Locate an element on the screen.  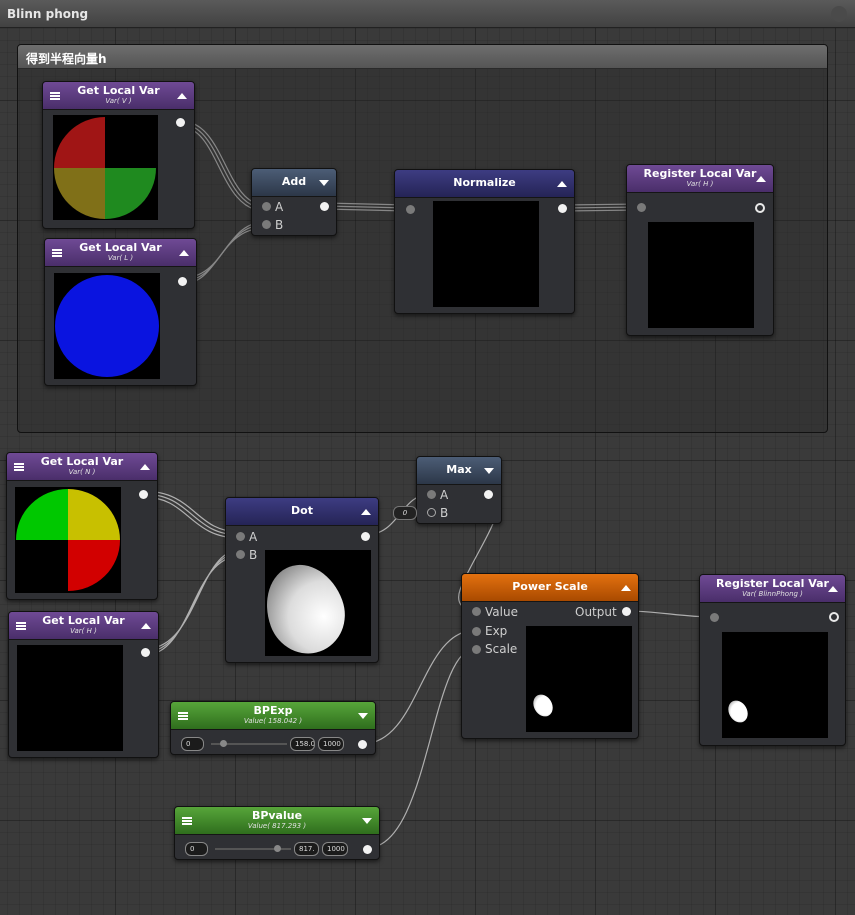
node-header: Normalize is located at coordinates (484, 184).